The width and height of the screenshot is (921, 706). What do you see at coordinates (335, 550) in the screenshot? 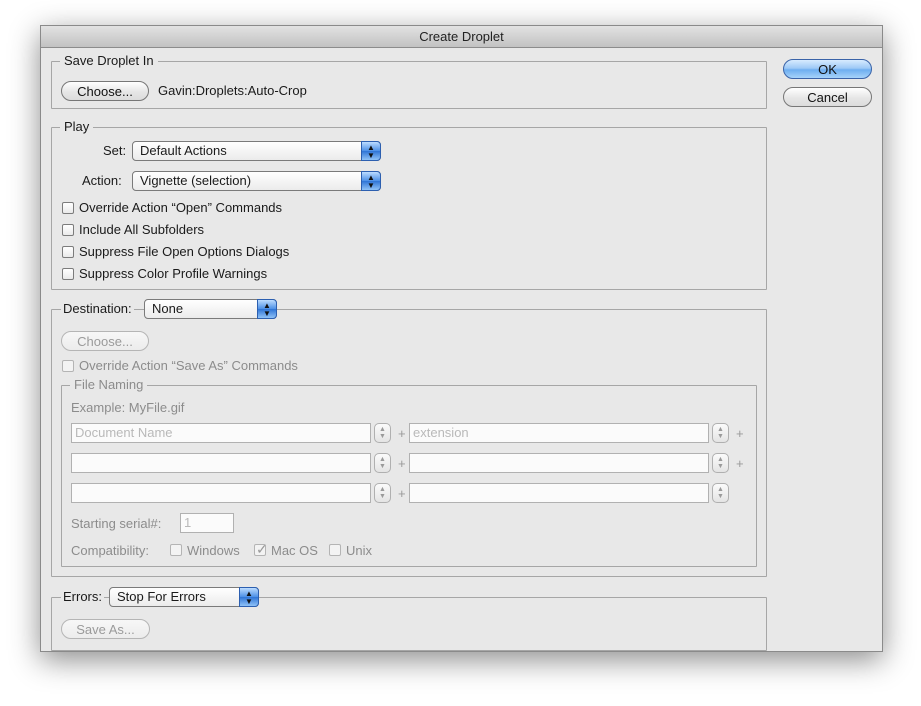
I see `compat-unix-checkbox` at bounding box center [335, 550].